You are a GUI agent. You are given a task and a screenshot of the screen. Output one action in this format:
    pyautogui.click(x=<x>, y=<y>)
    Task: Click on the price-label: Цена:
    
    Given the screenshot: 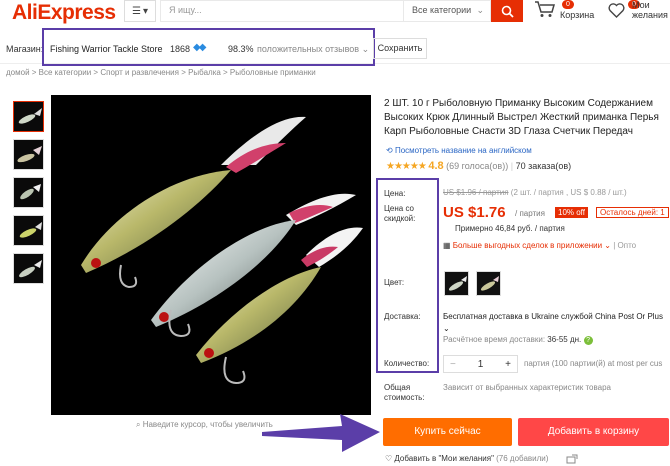 What is the action you would take?
    pyautogui.click(x=395, y=193)
    